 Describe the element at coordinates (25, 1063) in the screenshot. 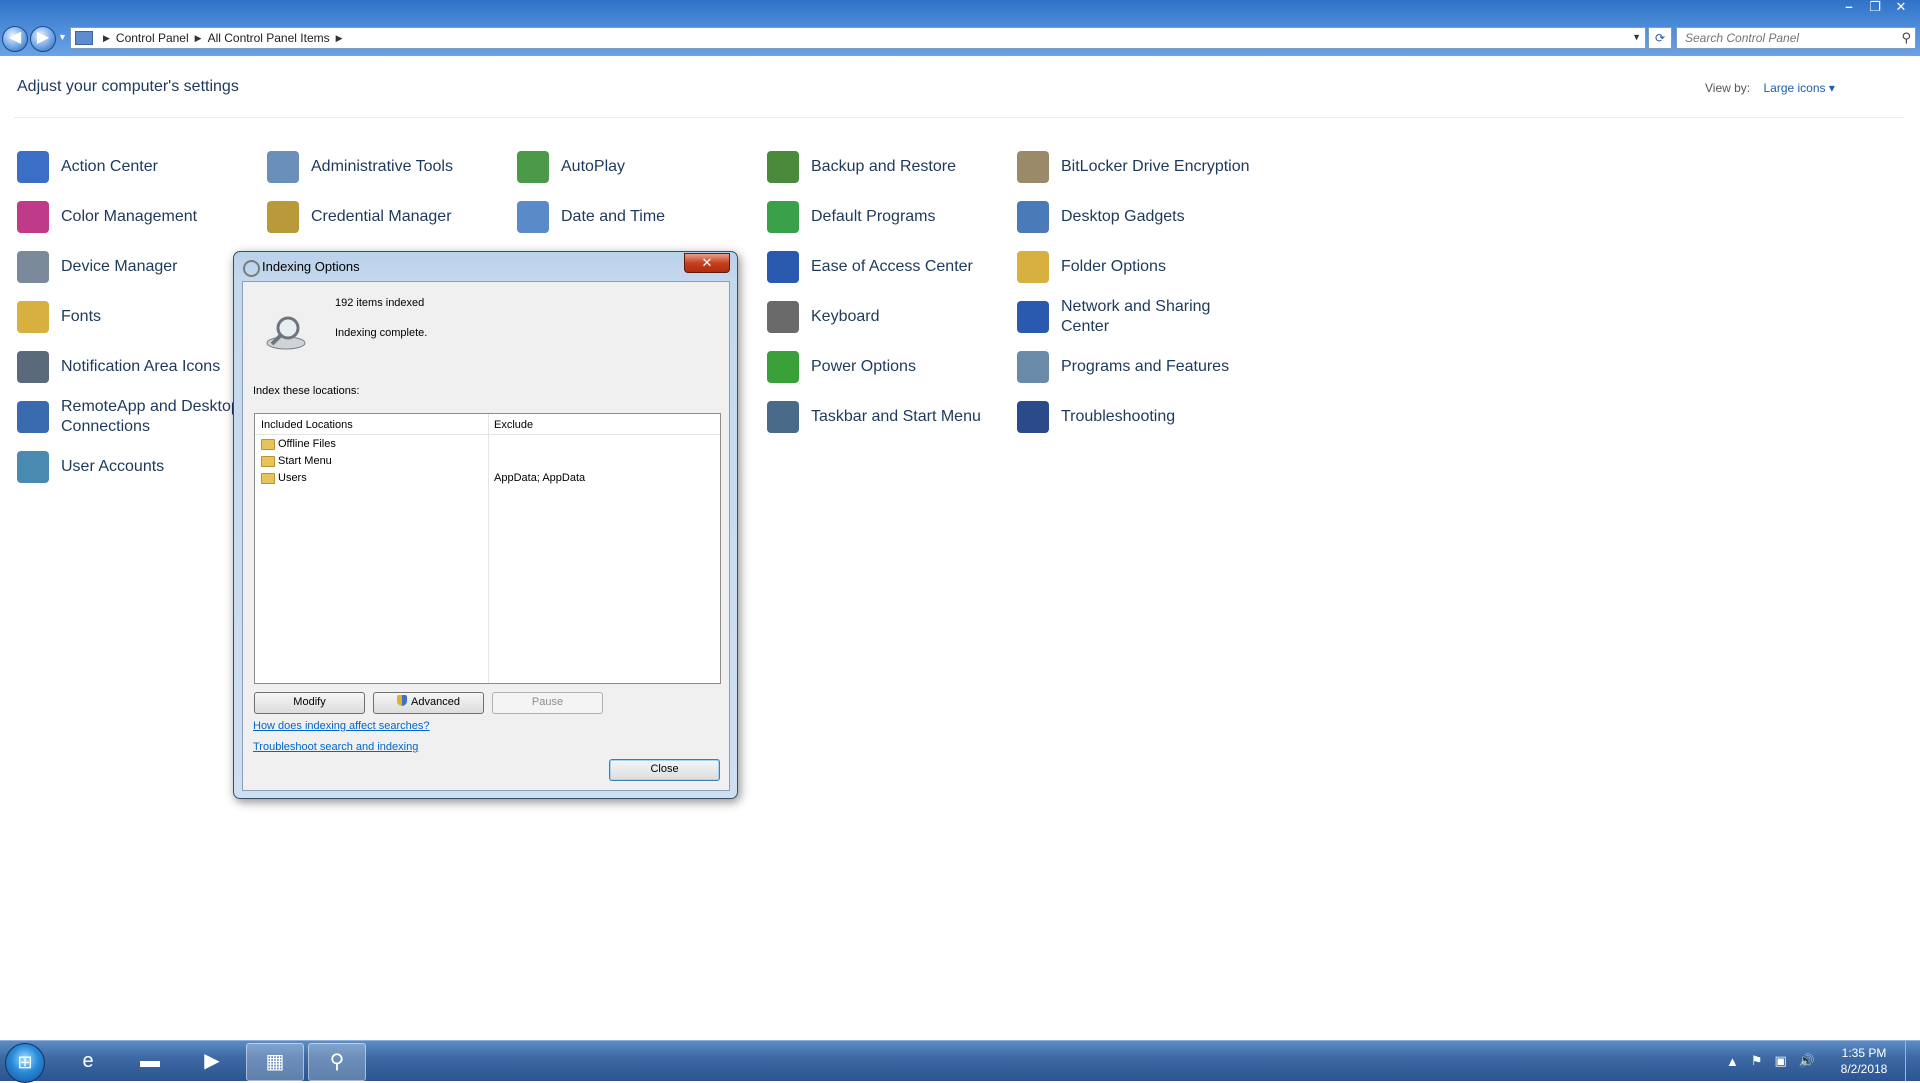

I see `start-button: ⊞` at that location.